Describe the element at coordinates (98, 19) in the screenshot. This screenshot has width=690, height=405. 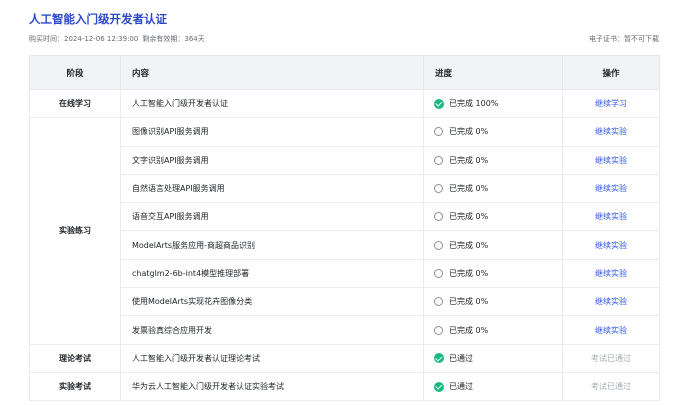
I see `course-title: 人工智能入门级开发者认证` at that location.